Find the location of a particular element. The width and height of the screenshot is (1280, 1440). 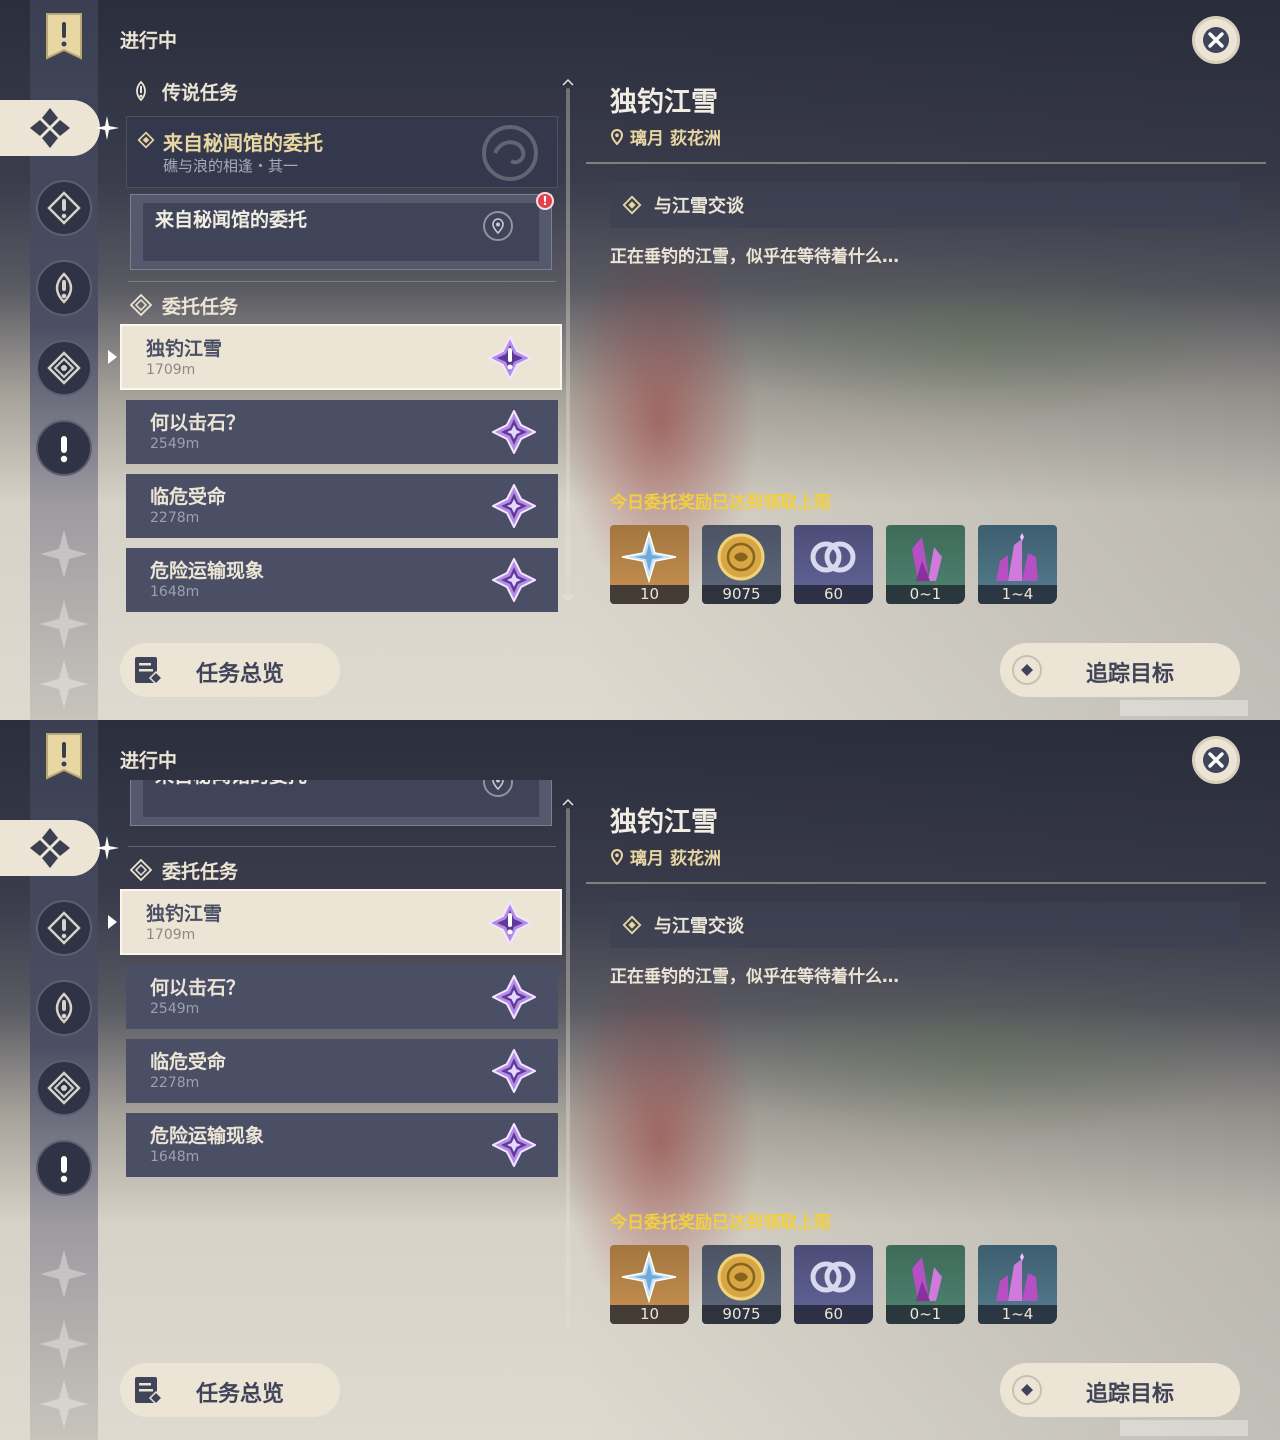

map-pin-button is located at coordinates (498, 226).